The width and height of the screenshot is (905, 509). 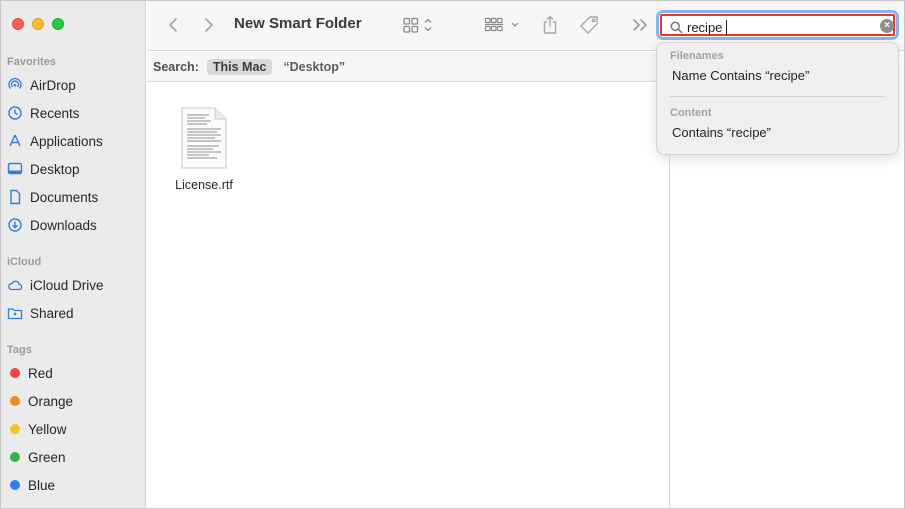 I want to click on sidebar-item-documents: Documents, so click(x=52, y=197).